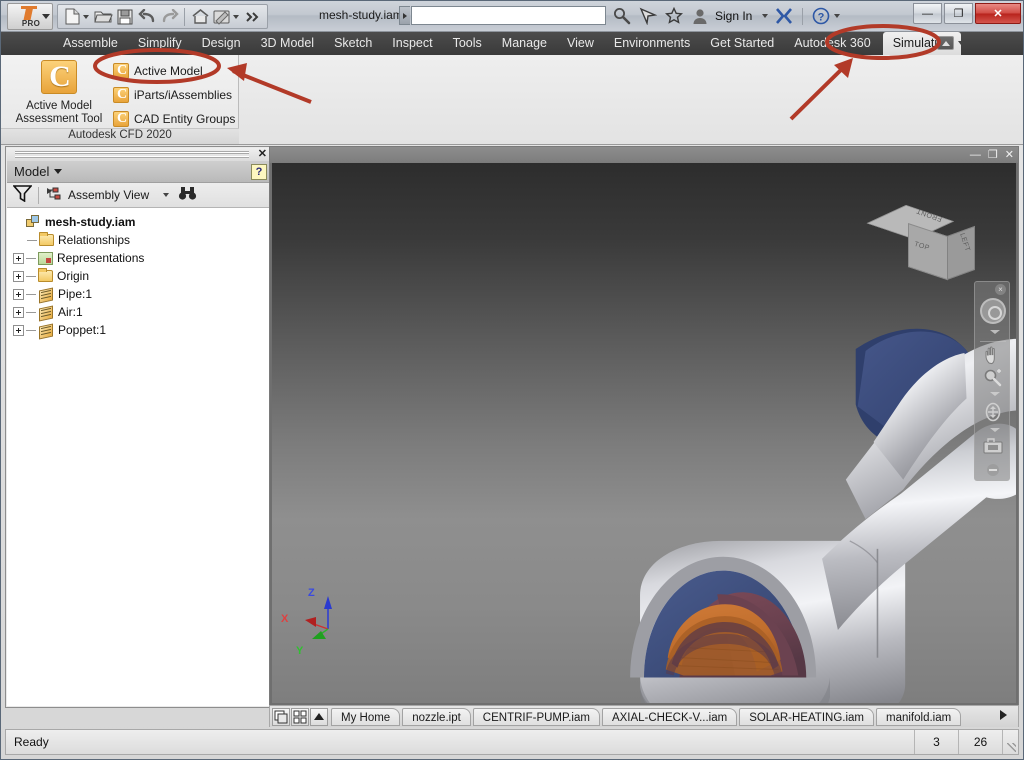 The image size is (1024, 760). Describe the element at coordinates (353, 43) in the screenshot. I see `ribbon-tab-sketch: Sketch` at that location.